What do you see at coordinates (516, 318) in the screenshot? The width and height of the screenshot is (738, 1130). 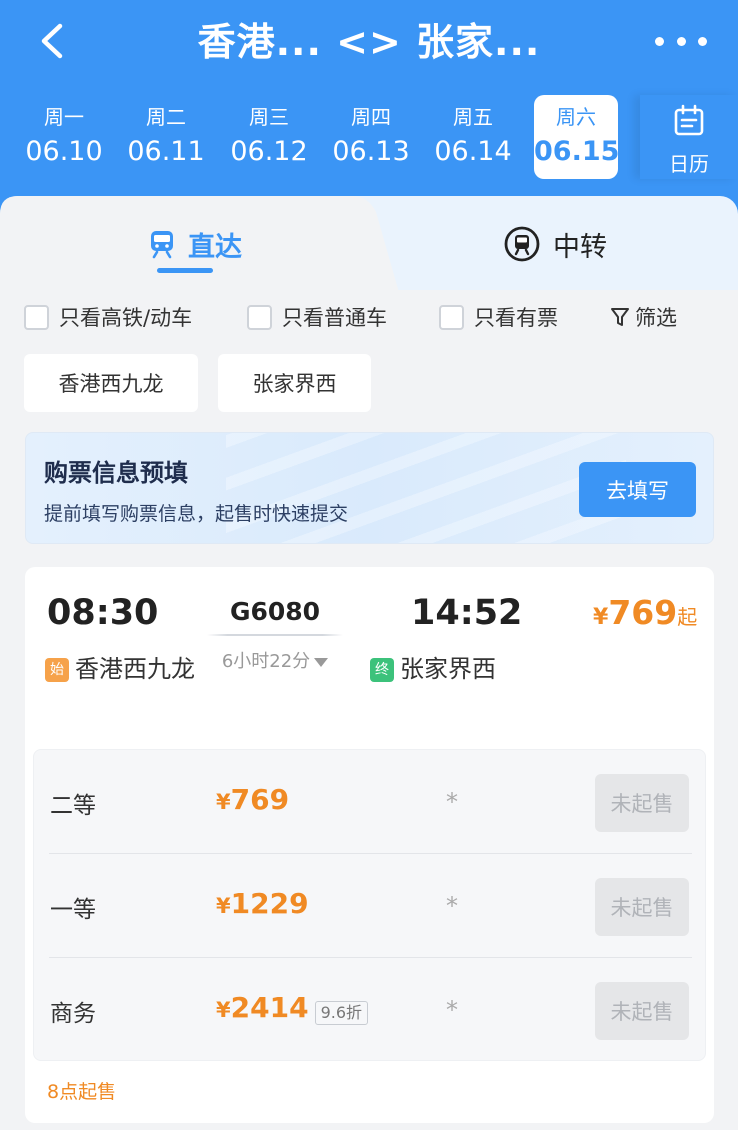 I see `filter-available-label: 只看有票` at bounding box center [516, 318].